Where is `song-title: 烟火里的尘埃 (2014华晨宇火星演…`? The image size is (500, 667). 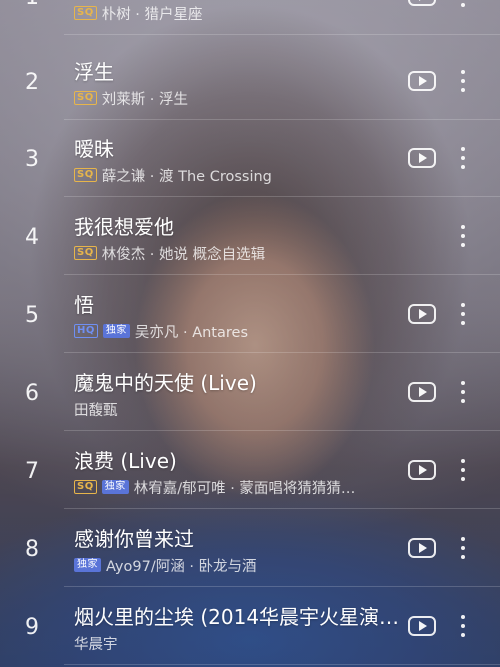 song-title: 烟火里的尘埃 (2014华晨宇火星演… is located at coordinates (237, 617).